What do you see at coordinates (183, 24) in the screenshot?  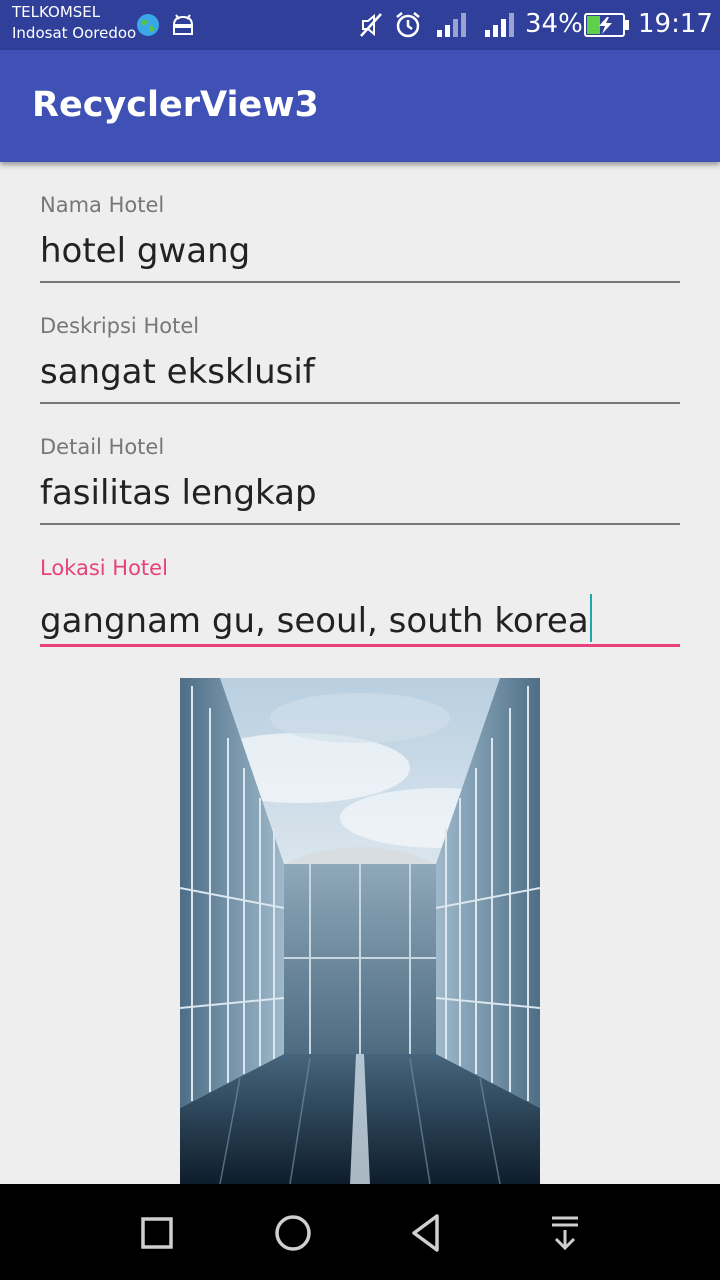 I see `android-debug-icon` at bounding box center [183, 24].